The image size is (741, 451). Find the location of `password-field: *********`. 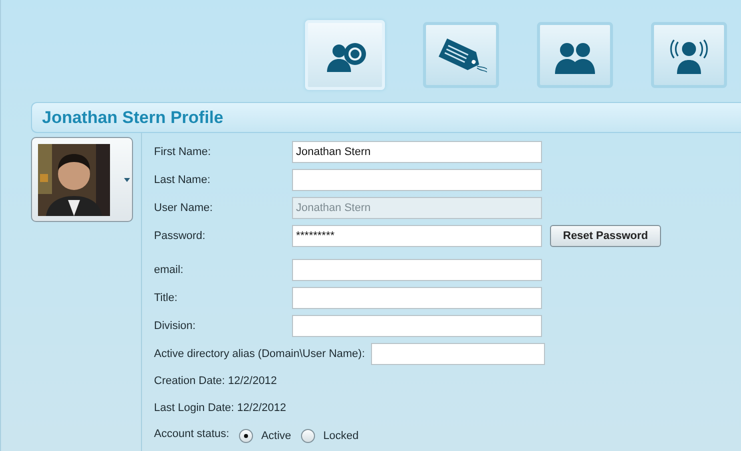

password-field: ********* is located at coordinates (417, 236).